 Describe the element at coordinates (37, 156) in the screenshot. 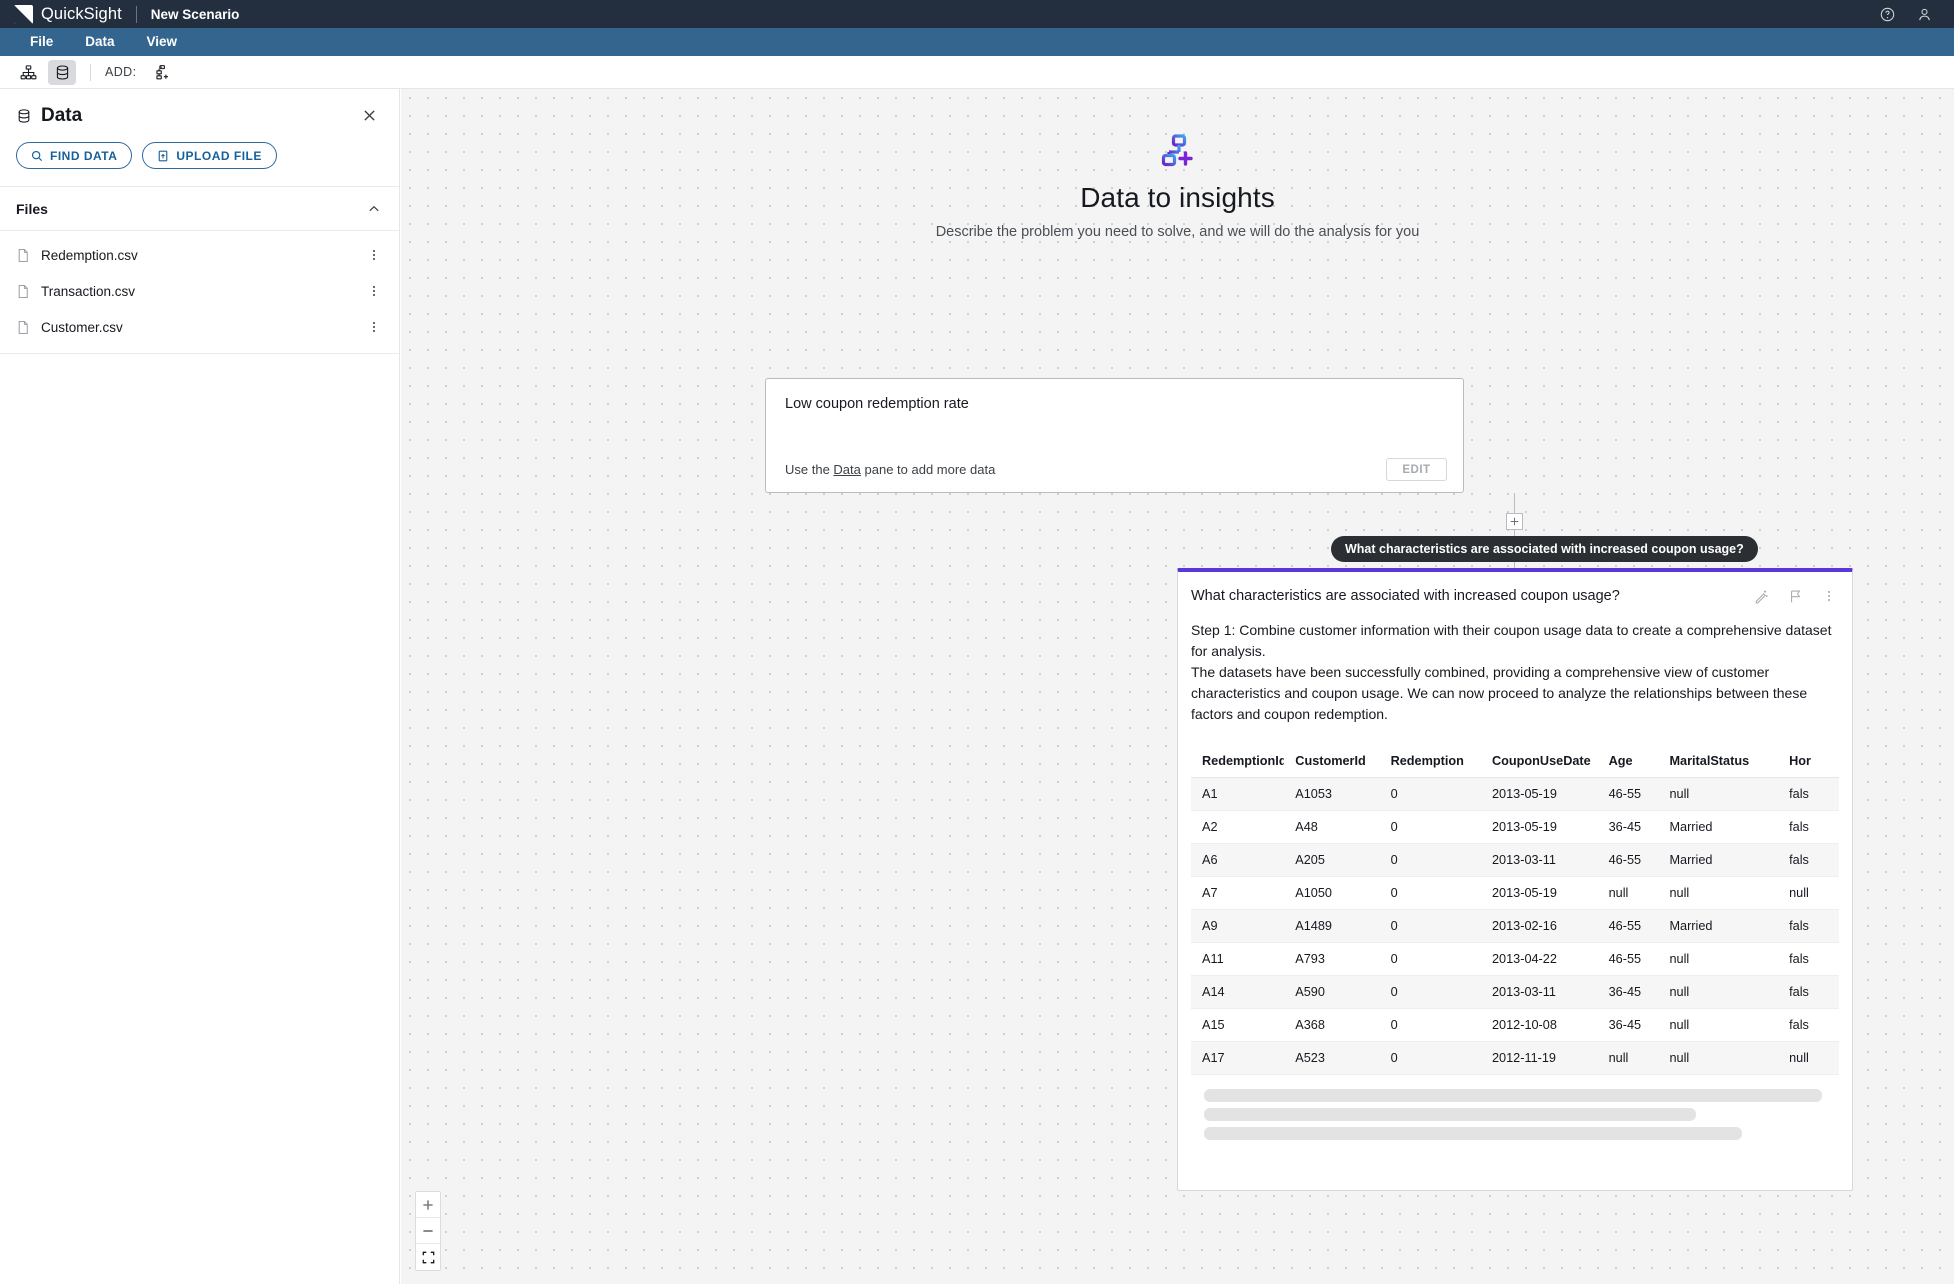

I see `search-icon` at that location.